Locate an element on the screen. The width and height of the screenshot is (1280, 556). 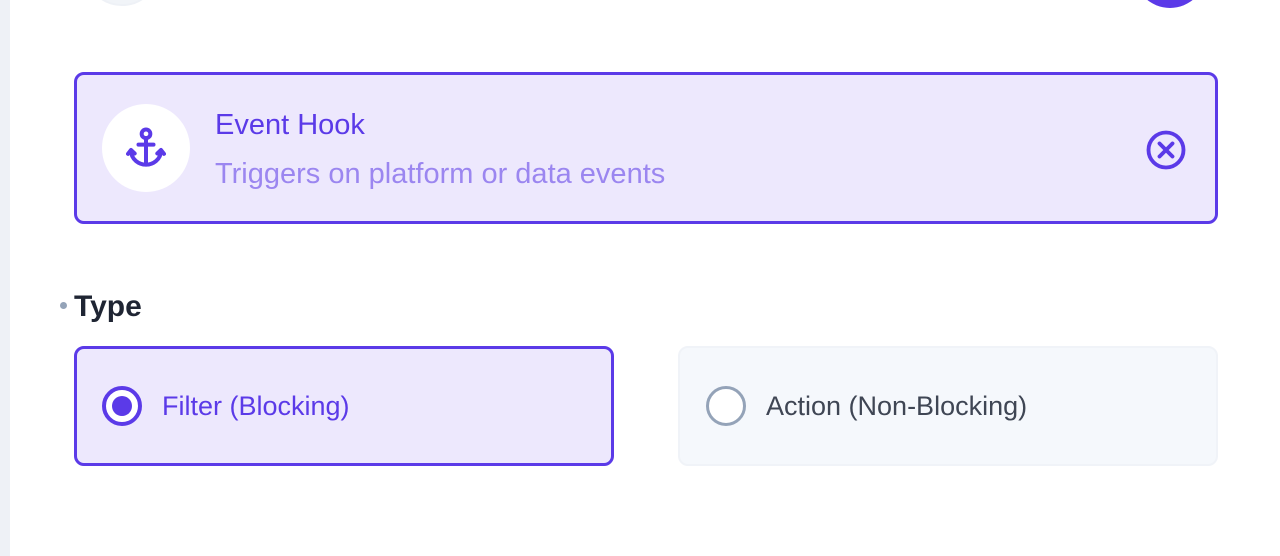
type-option-filter: Filter (Blocking) is located at coordinates (344, 406).